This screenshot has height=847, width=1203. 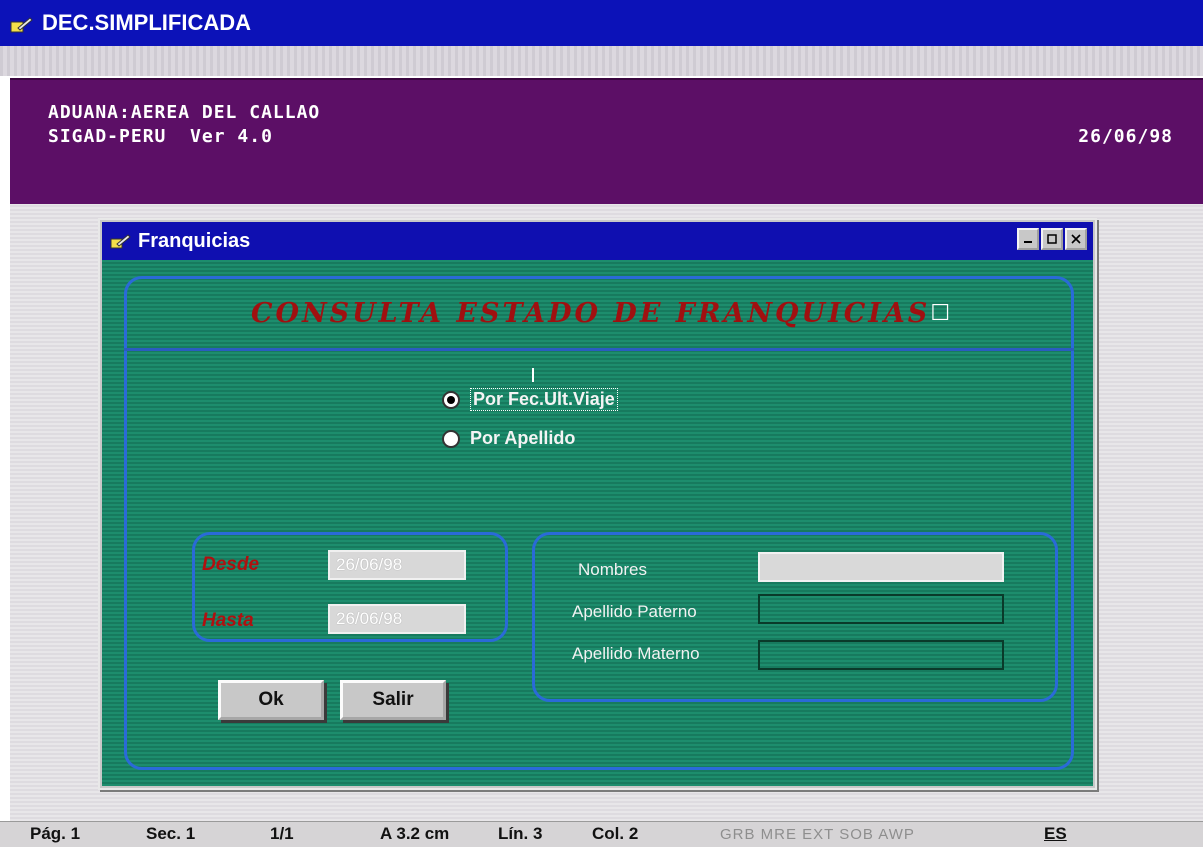 What do you see at coordinates (55, 833) in the screenshot?
I see `status-page: Pág. 1` at bounding box center [55, 833].